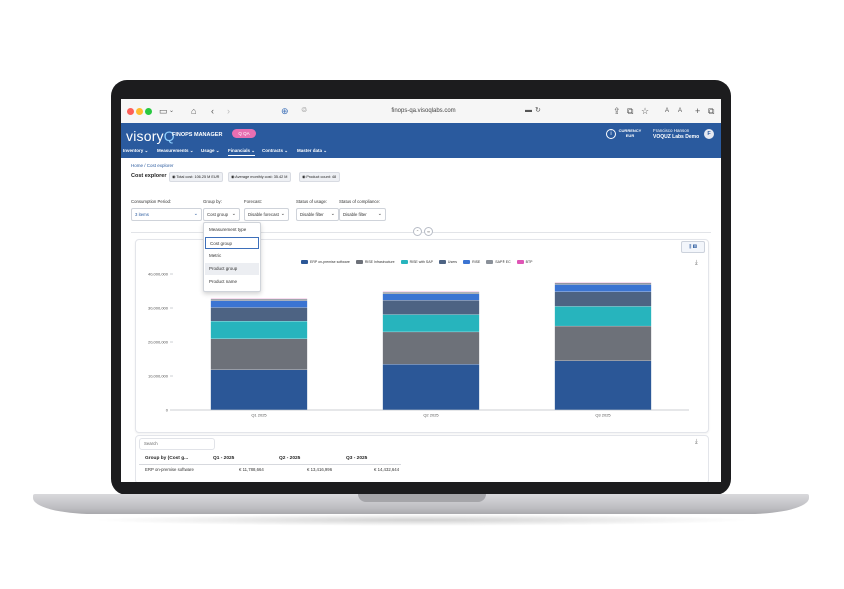 This screenshot has width=844, height=589. Describe the element at coordinates (232, 230) in the screenshot. I see `option-measurement-type: Measurement type` at that location.